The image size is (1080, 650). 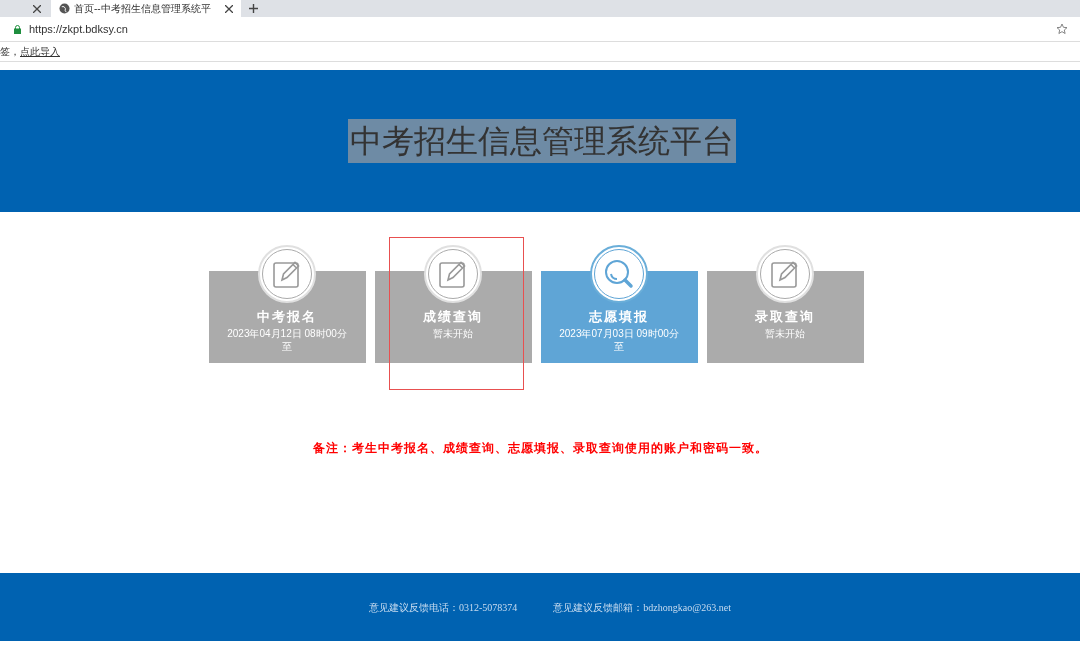 I want to click on card-title: 成绩查询, so click(x=453, y=317).